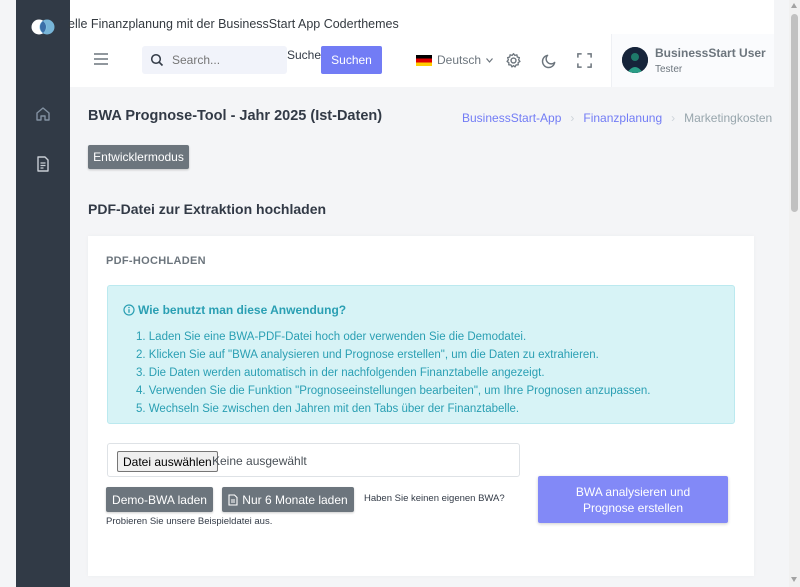 This screenshot has height=587, width=800. Describe the element at coordinates (189, 521) in the screenshot. I see `demo-subtext: Probieren Sie unsere Beispieldatei aus.` at that location.